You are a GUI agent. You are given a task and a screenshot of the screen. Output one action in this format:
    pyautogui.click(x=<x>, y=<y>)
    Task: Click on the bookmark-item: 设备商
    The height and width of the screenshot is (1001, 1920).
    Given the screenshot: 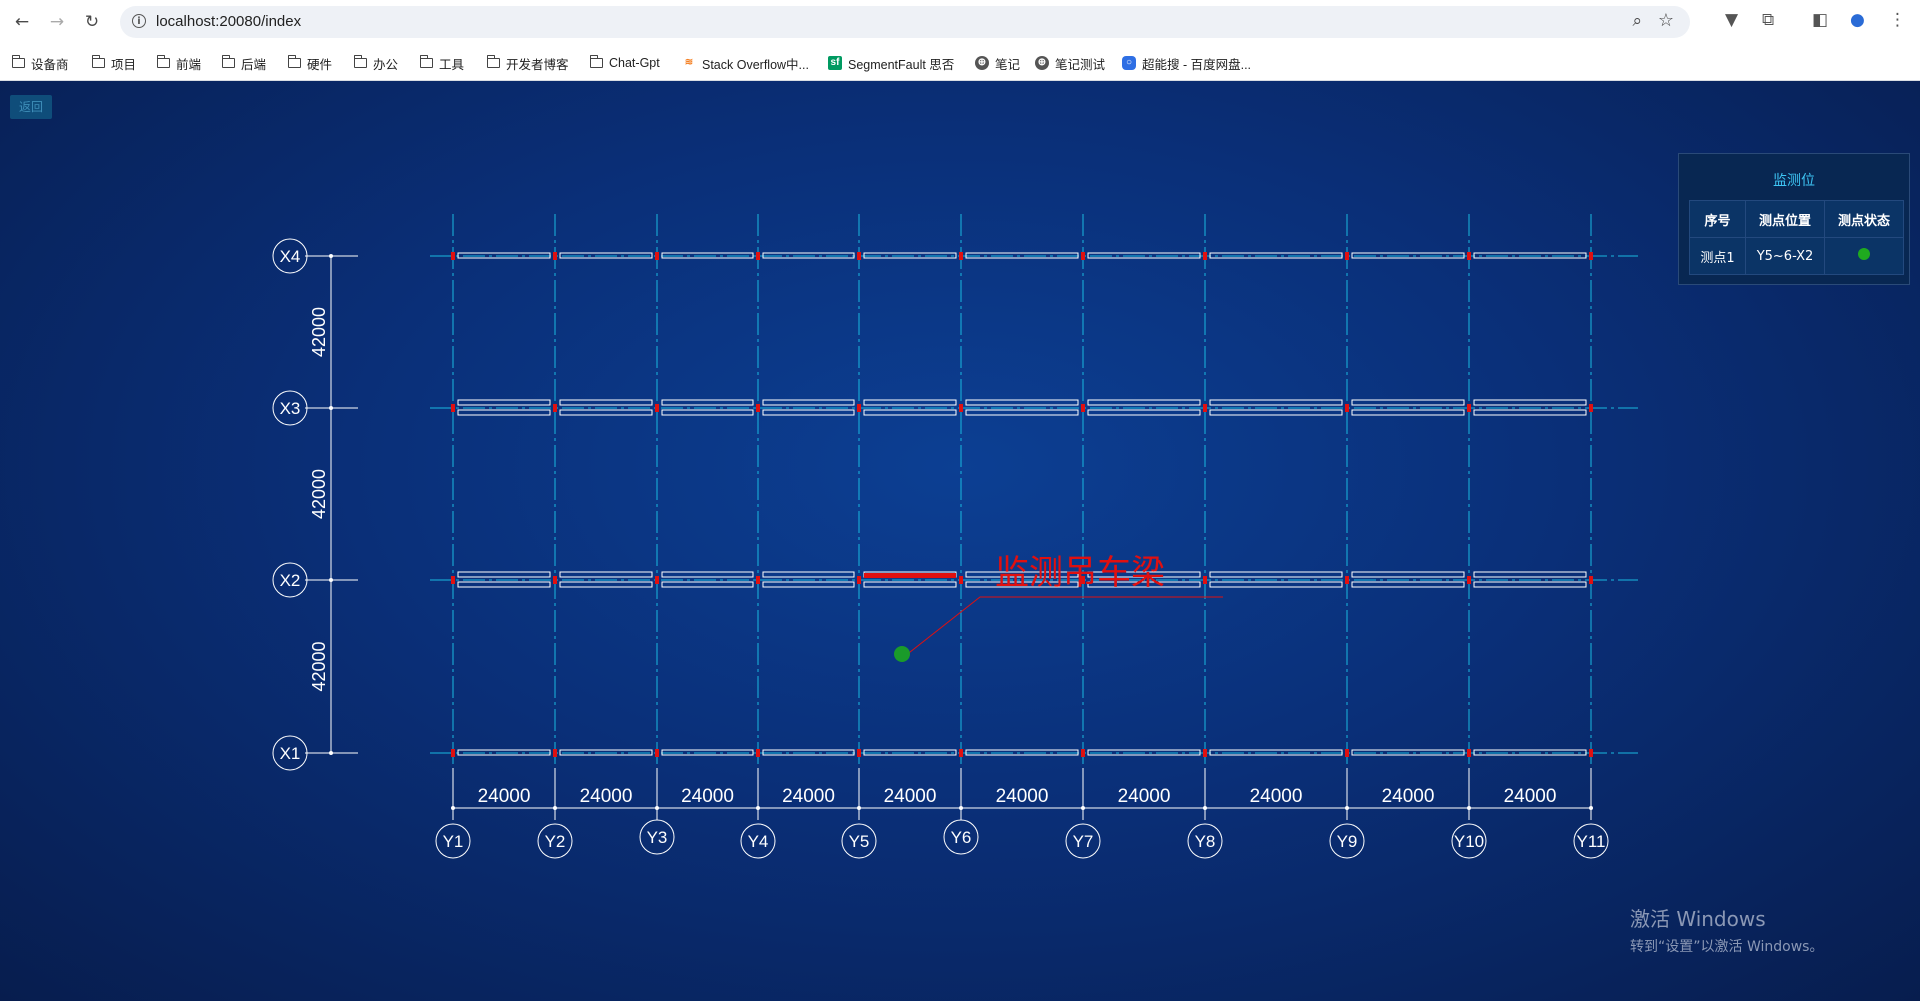 What is the action you would take?
    pyautogui.click(x=40, y=63)
    